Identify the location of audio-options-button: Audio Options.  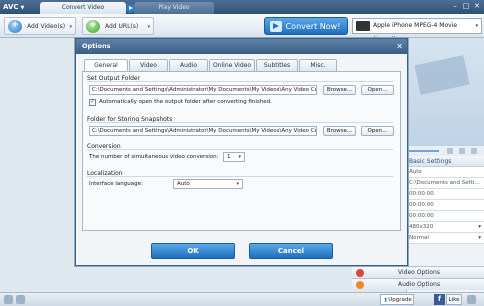
(418, 284).